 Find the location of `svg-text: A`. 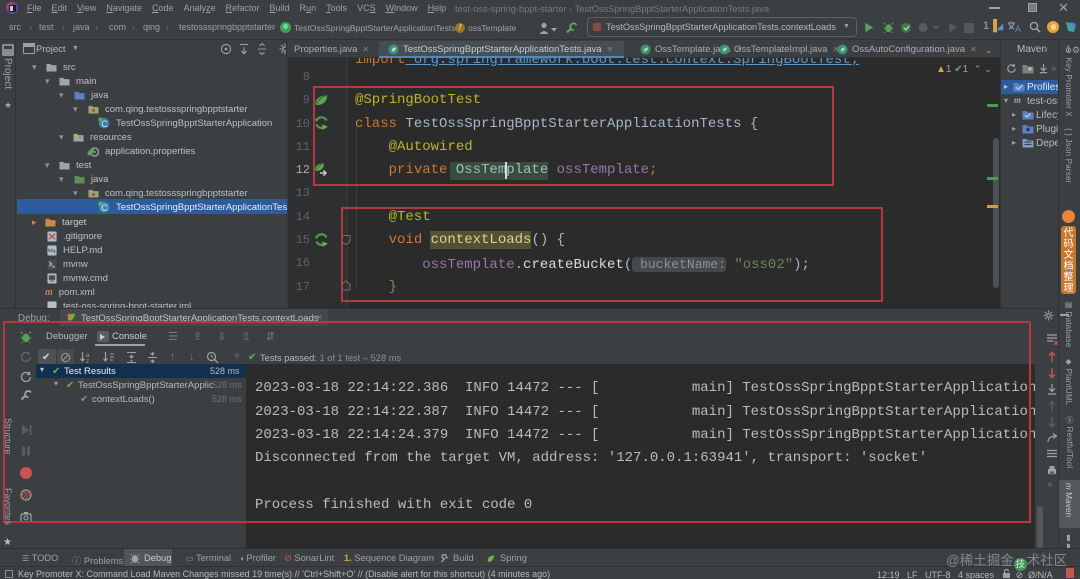

svg-text: A is located at coordinates (1018, 28).